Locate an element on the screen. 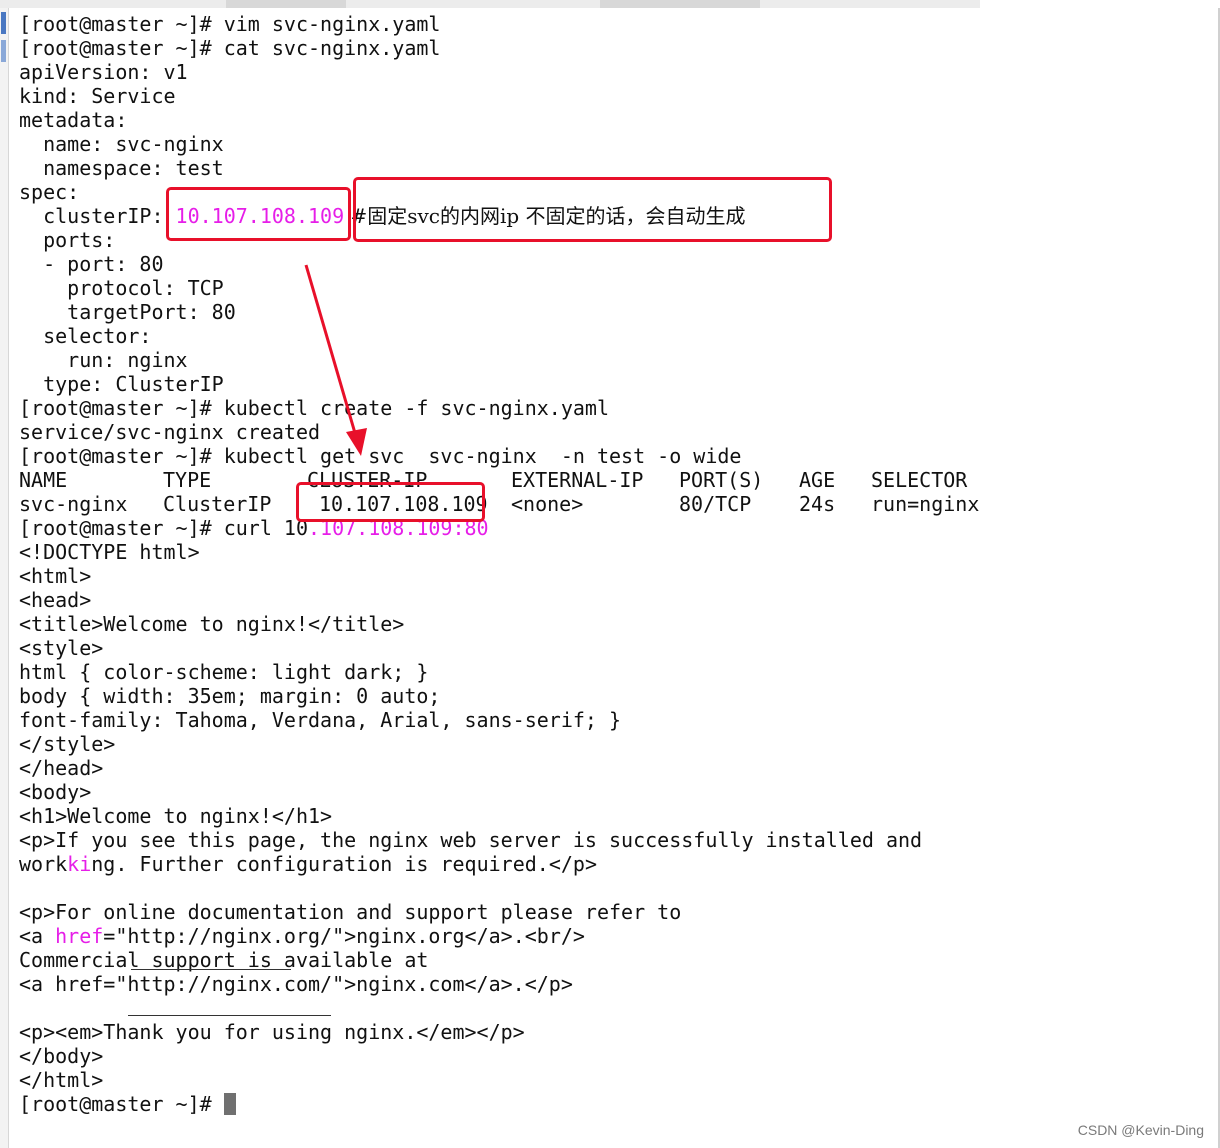 The height and width of the screenshot is (1148, 1220). annotation-arrow-icon is located at coordinates (335, 360).